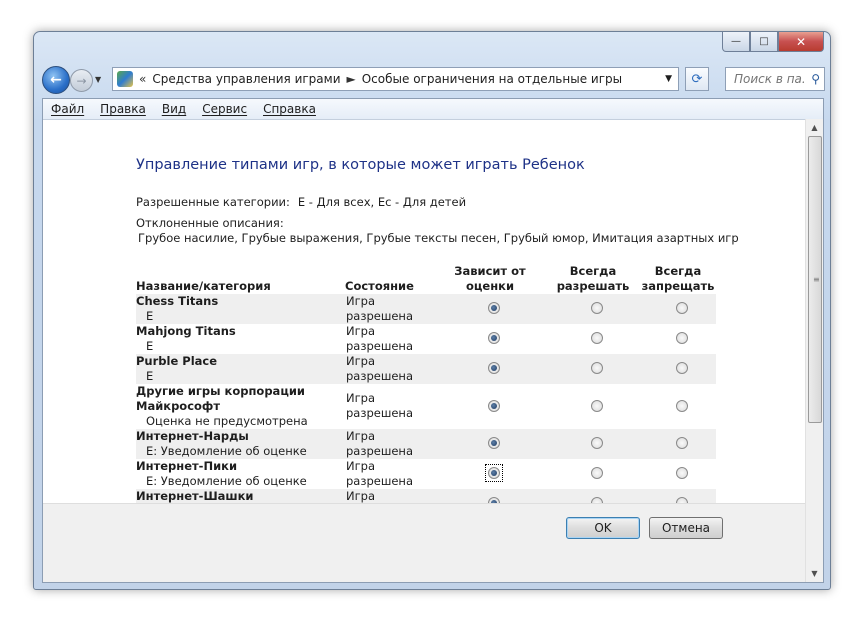  What do you see at coordinates (426, 339) in the screenshot?
I see `table-row: Mahjong Titans E Игра разрешена` at bounding box center [426, 339].